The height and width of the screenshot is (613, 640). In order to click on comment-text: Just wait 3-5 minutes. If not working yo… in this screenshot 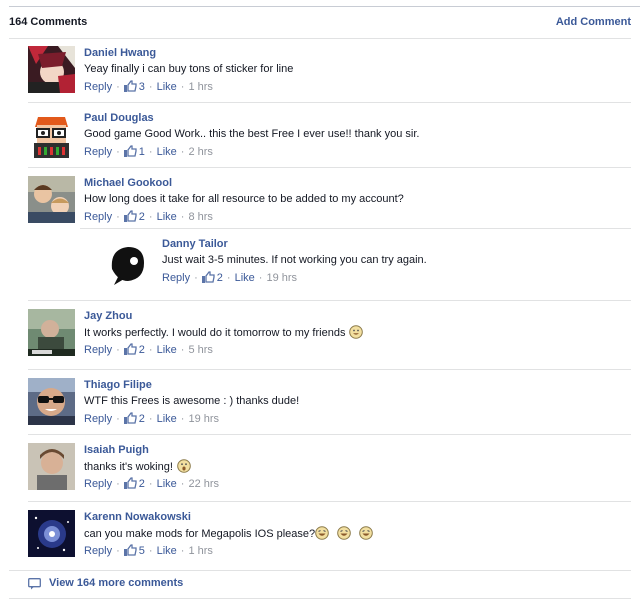, I will do `click(294, 260)`.